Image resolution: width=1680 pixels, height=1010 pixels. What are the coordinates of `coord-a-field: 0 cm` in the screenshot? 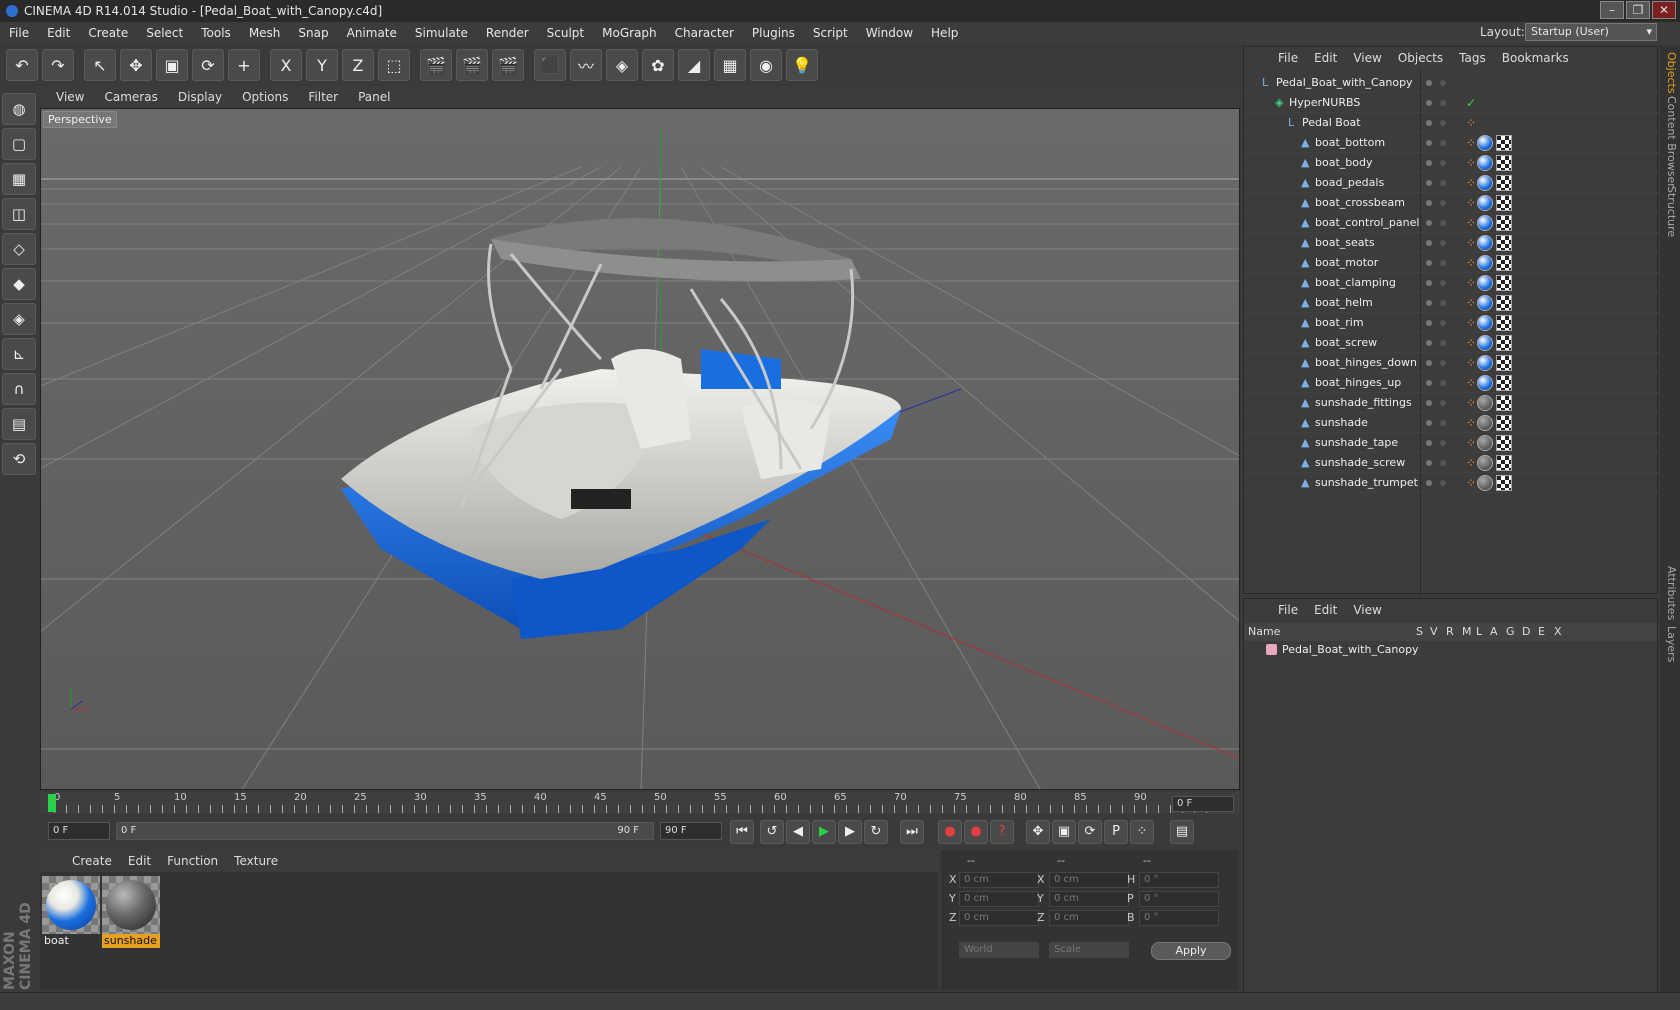 It's located at (999, 880).